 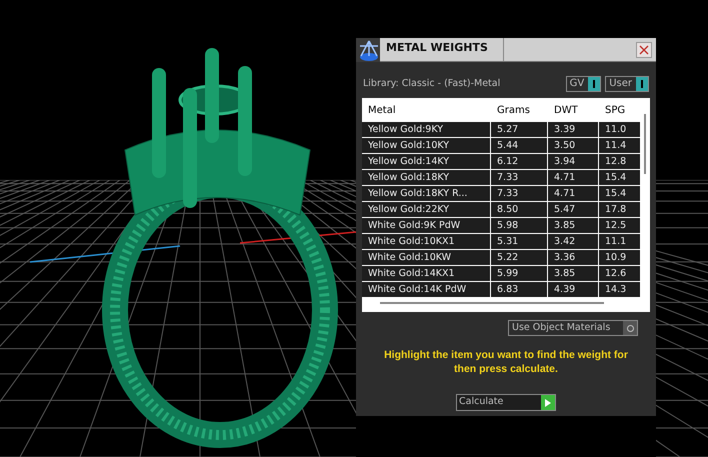 What do you see at coordinates (645, 144) in the screenshot?
I see `vertical-scrollbar` at bounding box center [645, 144].